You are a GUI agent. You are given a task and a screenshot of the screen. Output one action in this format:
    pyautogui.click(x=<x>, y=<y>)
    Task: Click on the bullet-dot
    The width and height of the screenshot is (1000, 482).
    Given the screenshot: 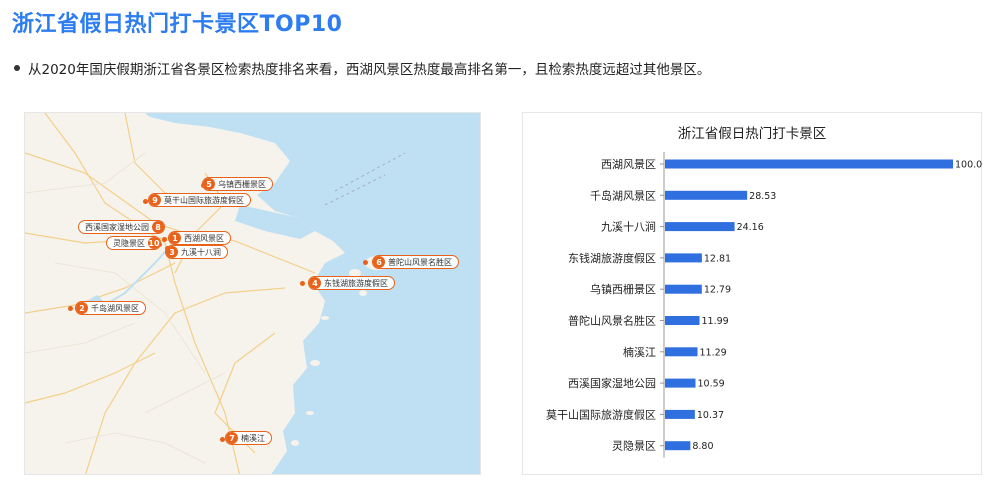 What is the action you would take?
    pyautogui.click(x=17, y=68)
    